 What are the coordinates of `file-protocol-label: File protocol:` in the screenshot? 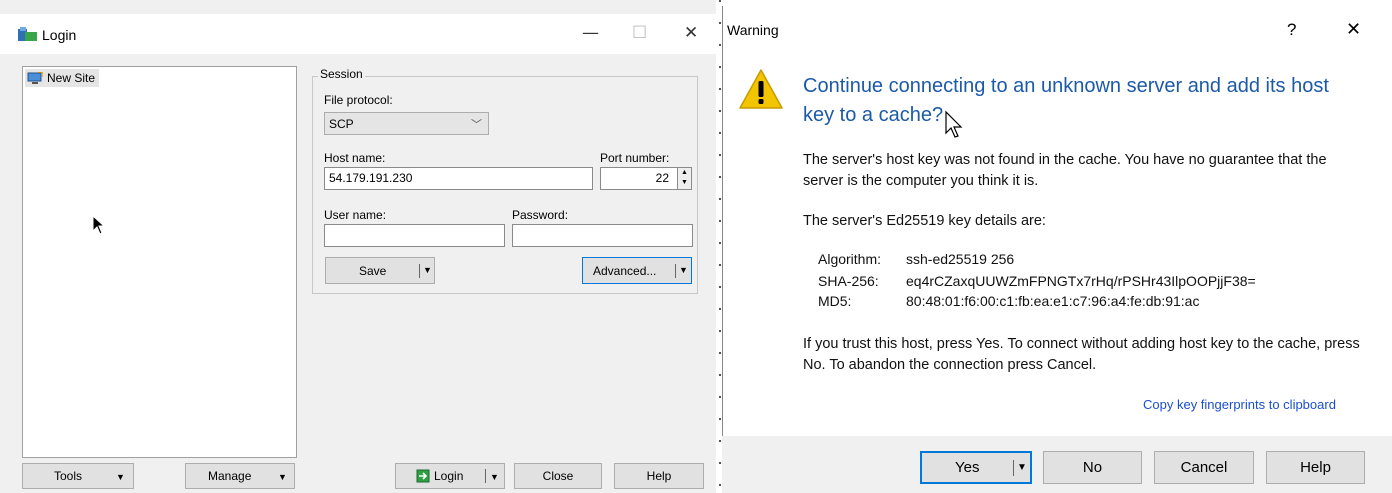 It's located at (358, 100).